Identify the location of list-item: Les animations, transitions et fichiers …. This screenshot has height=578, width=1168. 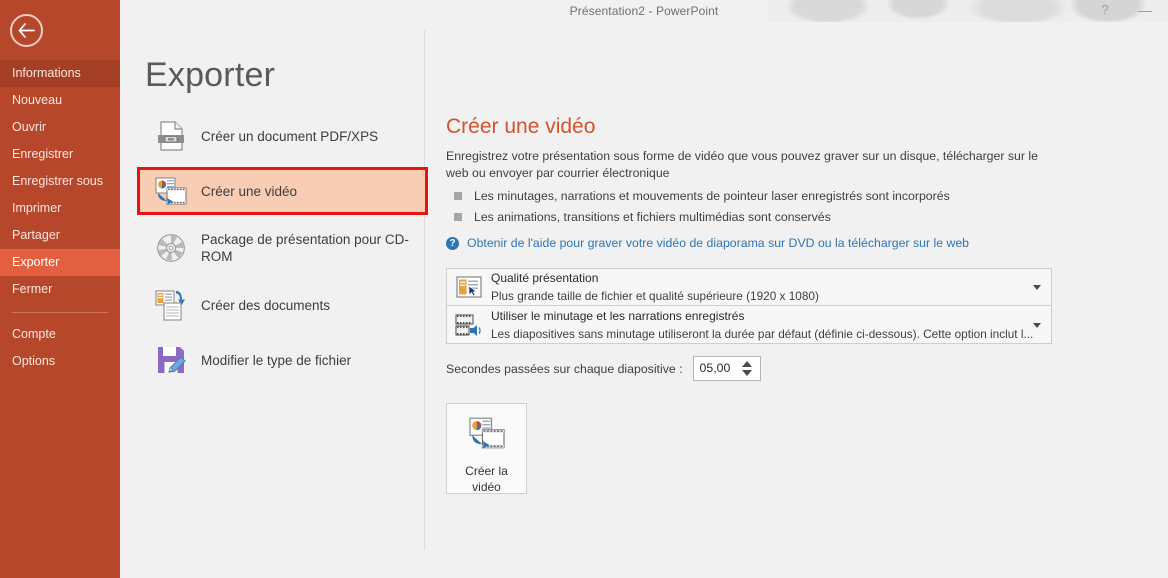
(755, 217).